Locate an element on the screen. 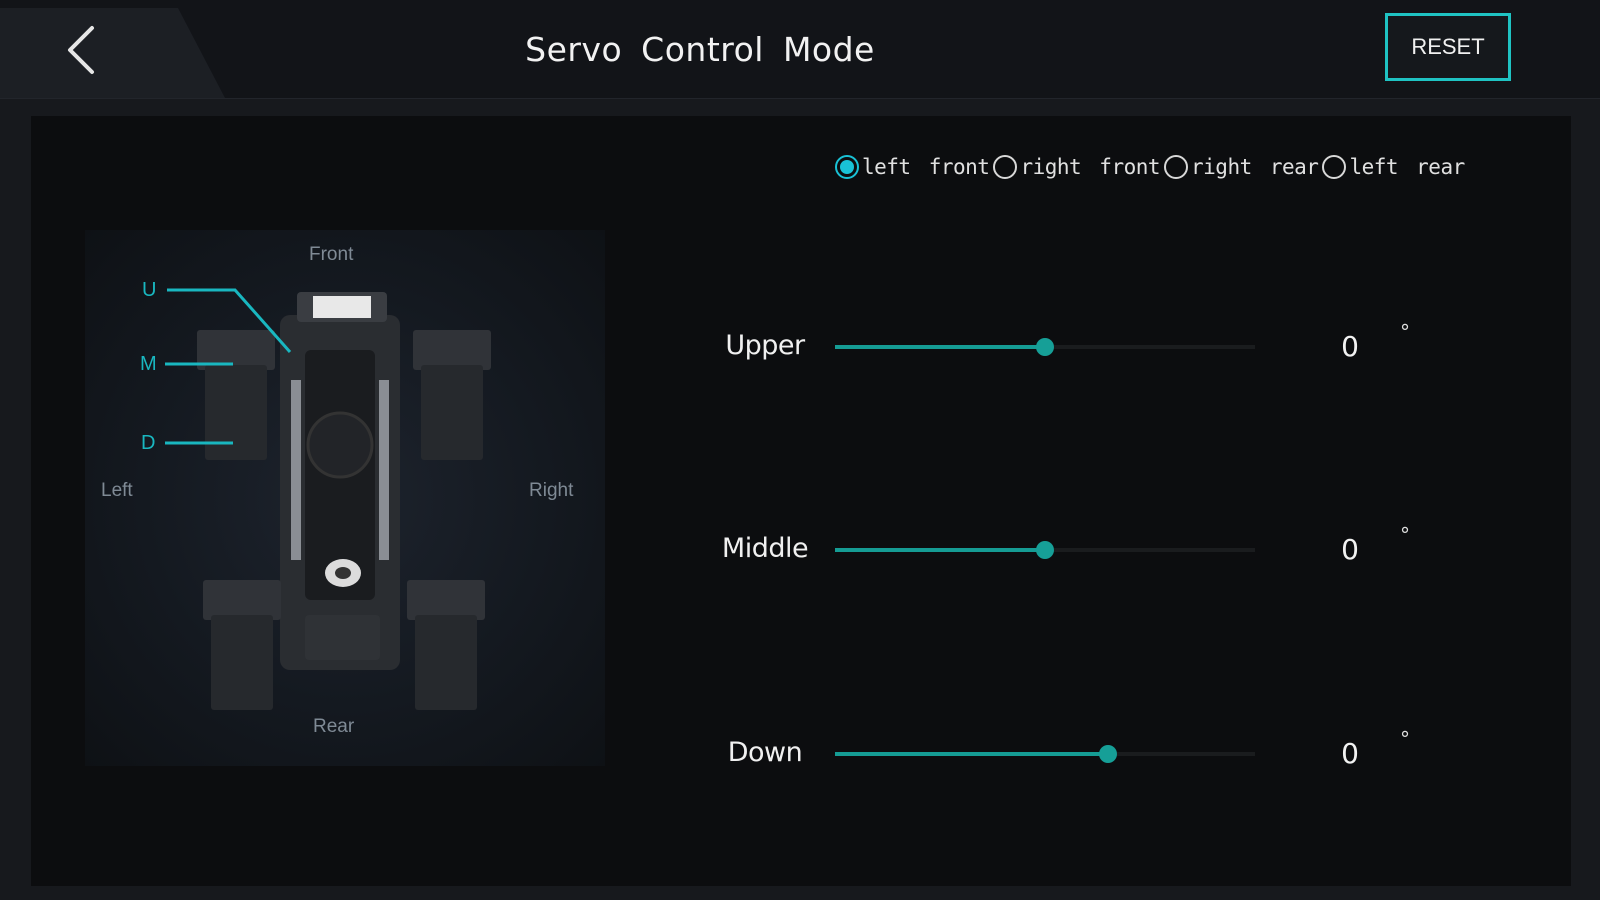  servo-label: Middle is located at coordinates (765, 548).